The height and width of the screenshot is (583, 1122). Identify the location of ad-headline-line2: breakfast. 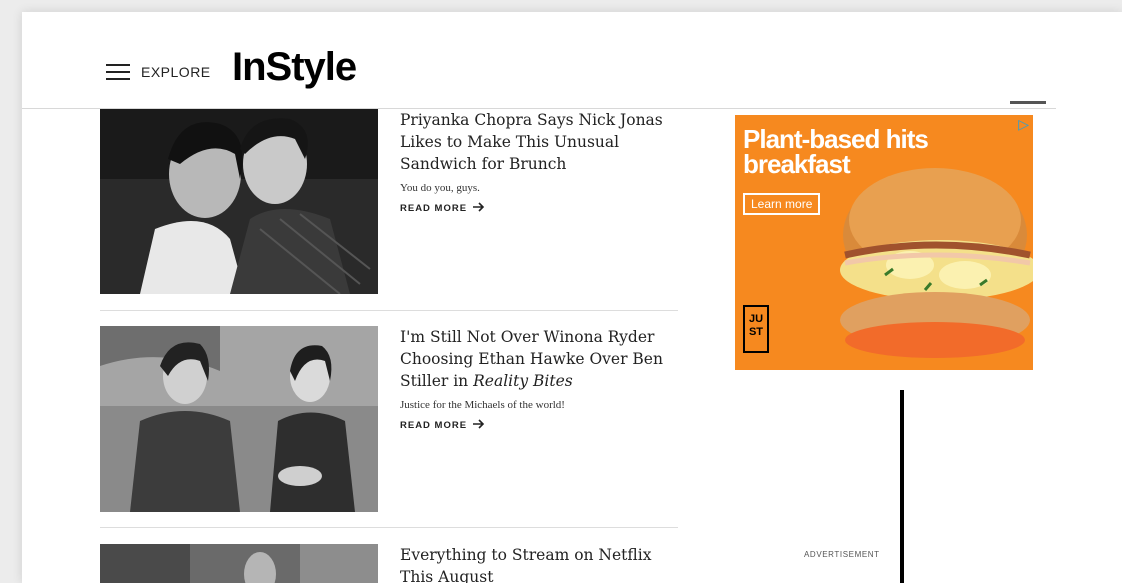
(797, 164).